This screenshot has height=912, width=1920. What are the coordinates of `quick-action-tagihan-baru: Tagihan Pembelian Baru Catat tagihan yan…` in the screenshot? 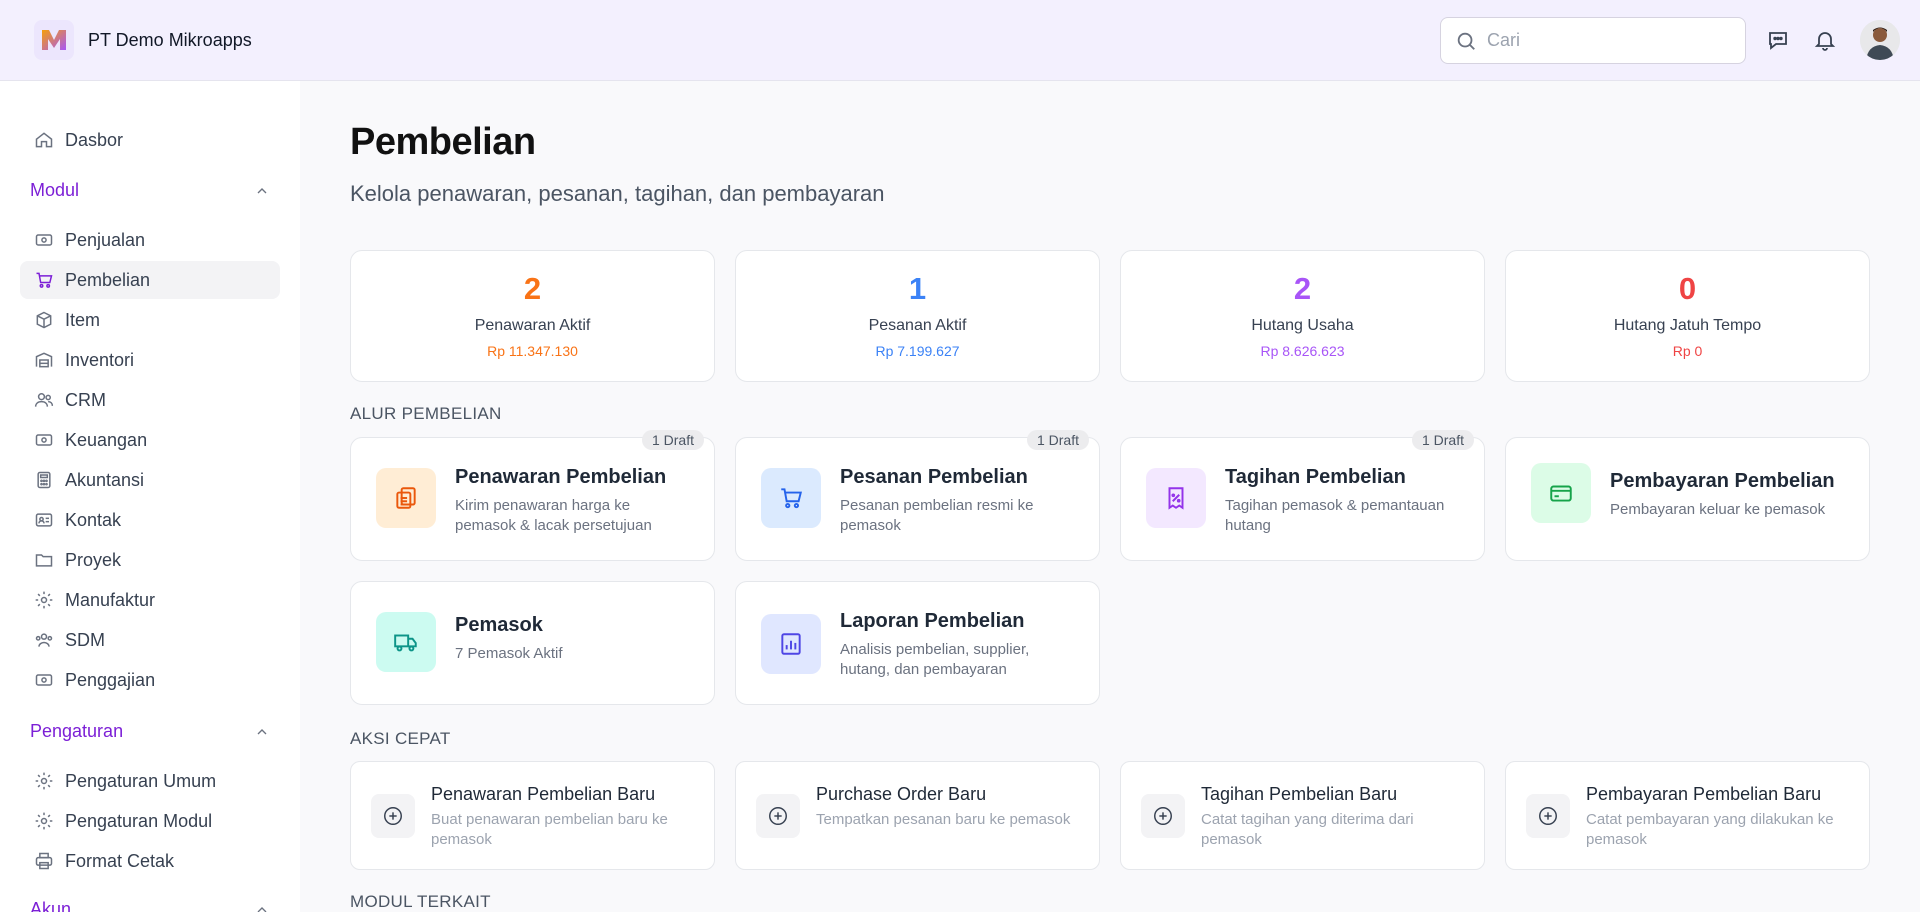 It's located at (1302, 815).